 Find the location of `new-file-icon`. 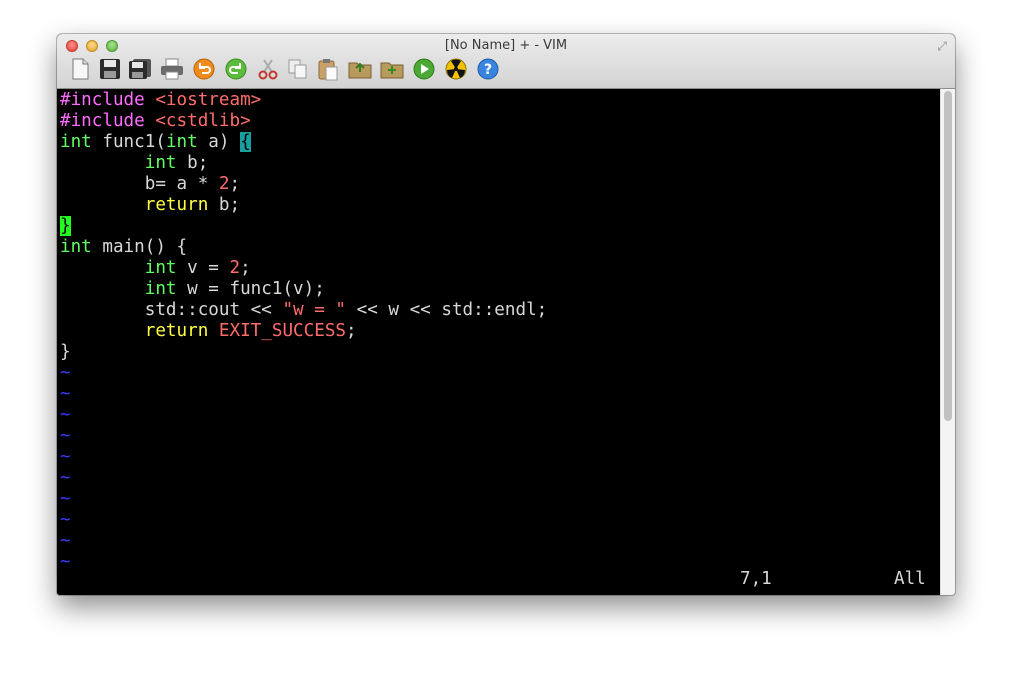

new-file-icon is located at coordinates (80, 69).